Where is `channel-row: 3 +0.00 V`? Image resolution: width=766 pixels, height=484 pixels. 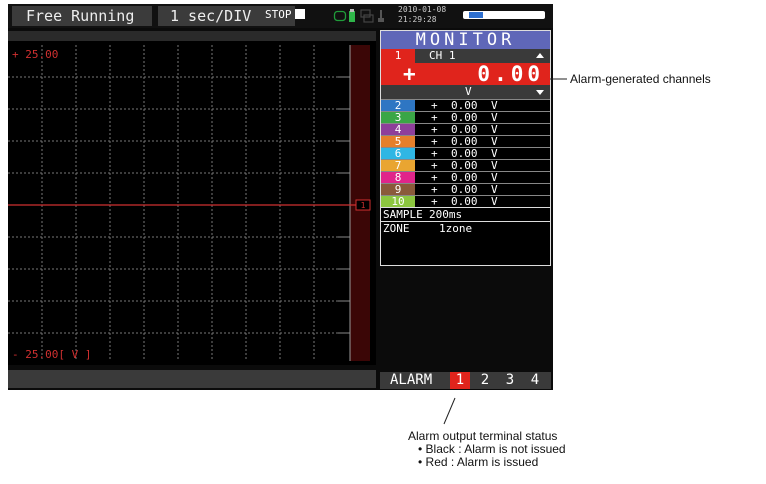
channel-row: 3 +0.00 V is located at coordinates (465, 117).